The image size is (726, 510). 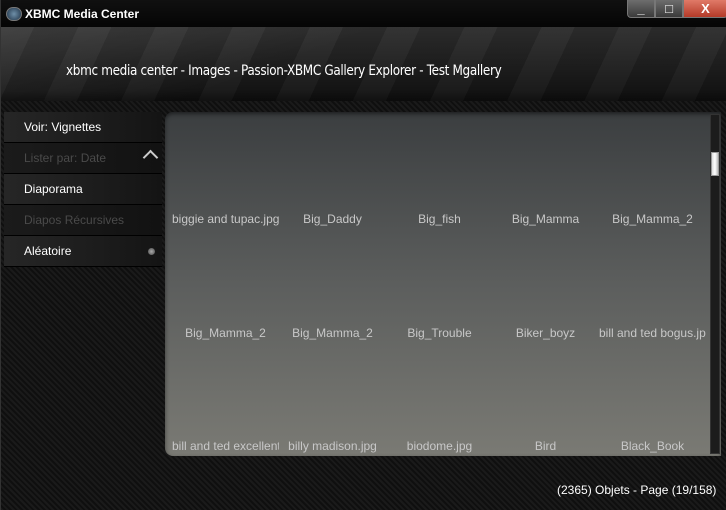 What do you see at coordinates (363, 13) in the screenshot?
I see `title-bar: XBMC Media Center _ □ X` at bounding box center [363, 13].